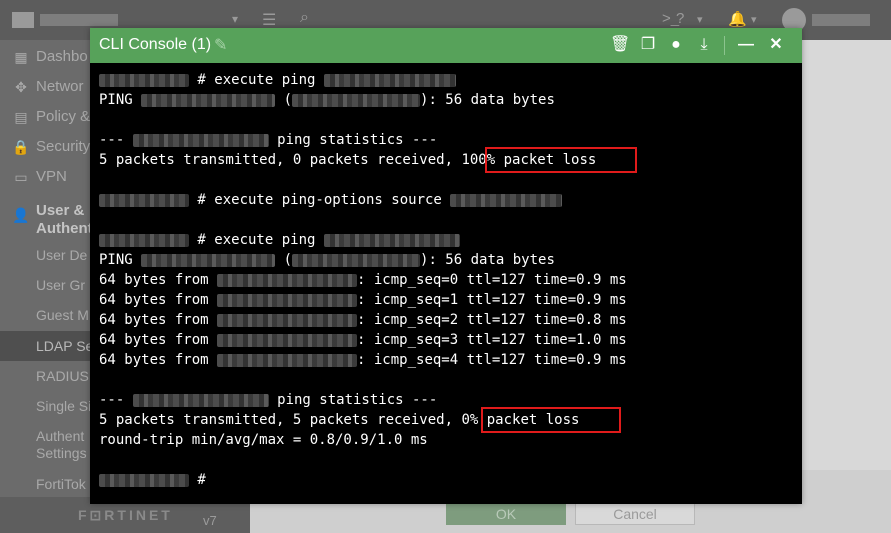 Image resolution: width=891 pixels, height=533 pixels. Describe the element at coordinates (676, 45) in the screenshot. I see `record-icon: ●` at that location.